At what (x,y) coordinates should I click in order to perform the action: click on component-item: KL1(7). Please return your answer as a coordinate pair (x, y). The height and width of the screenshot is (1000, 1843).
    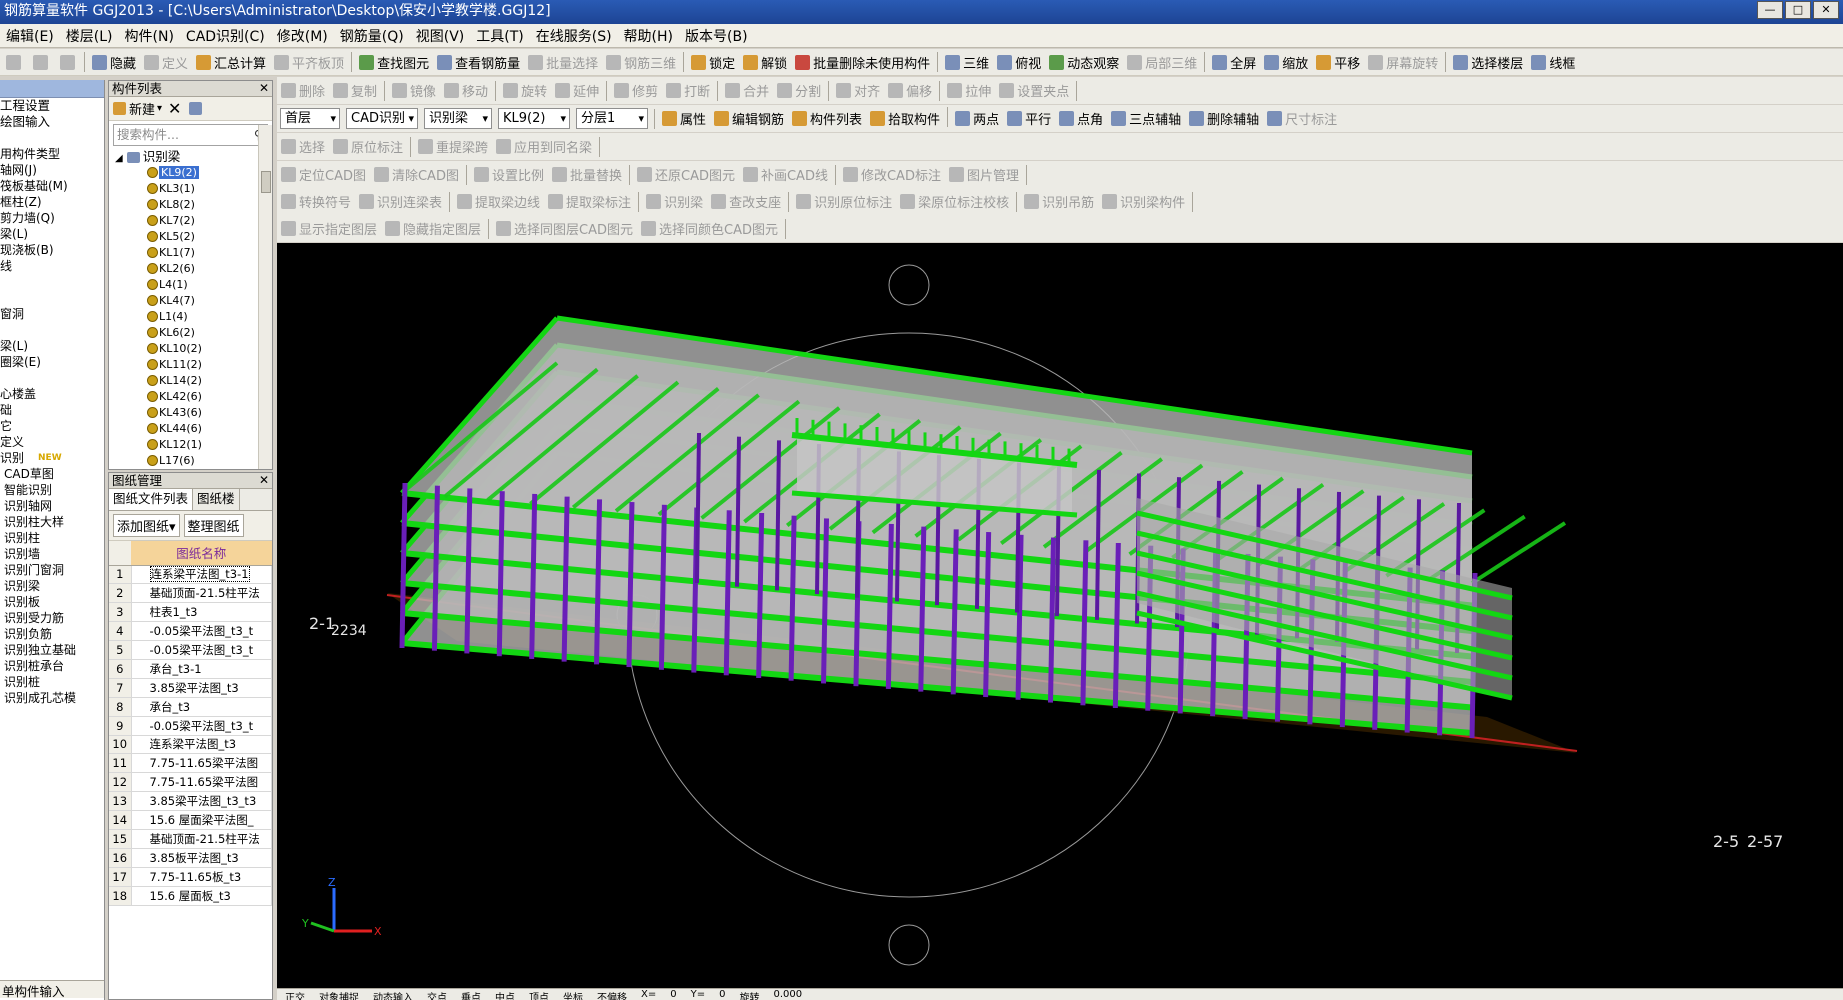
    Looking at the image, I should click on (190, 253).